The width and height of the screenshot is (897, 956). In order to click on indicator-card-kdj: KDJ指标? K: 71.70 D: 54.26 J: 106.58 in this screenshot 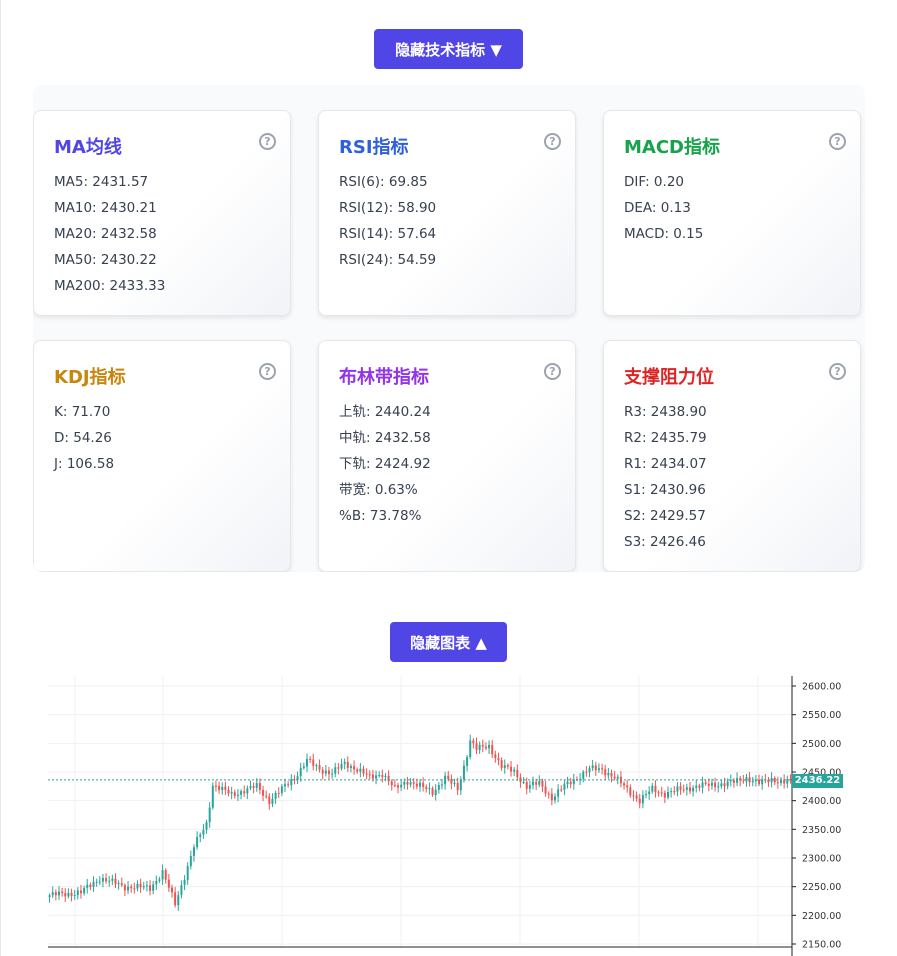, I will do `click(162, 456)`.